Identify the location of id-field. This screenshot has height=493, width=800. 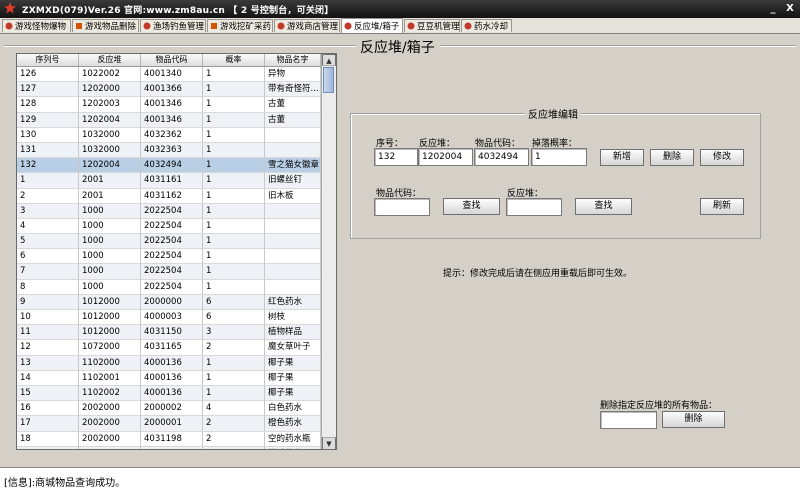
(396, 157).